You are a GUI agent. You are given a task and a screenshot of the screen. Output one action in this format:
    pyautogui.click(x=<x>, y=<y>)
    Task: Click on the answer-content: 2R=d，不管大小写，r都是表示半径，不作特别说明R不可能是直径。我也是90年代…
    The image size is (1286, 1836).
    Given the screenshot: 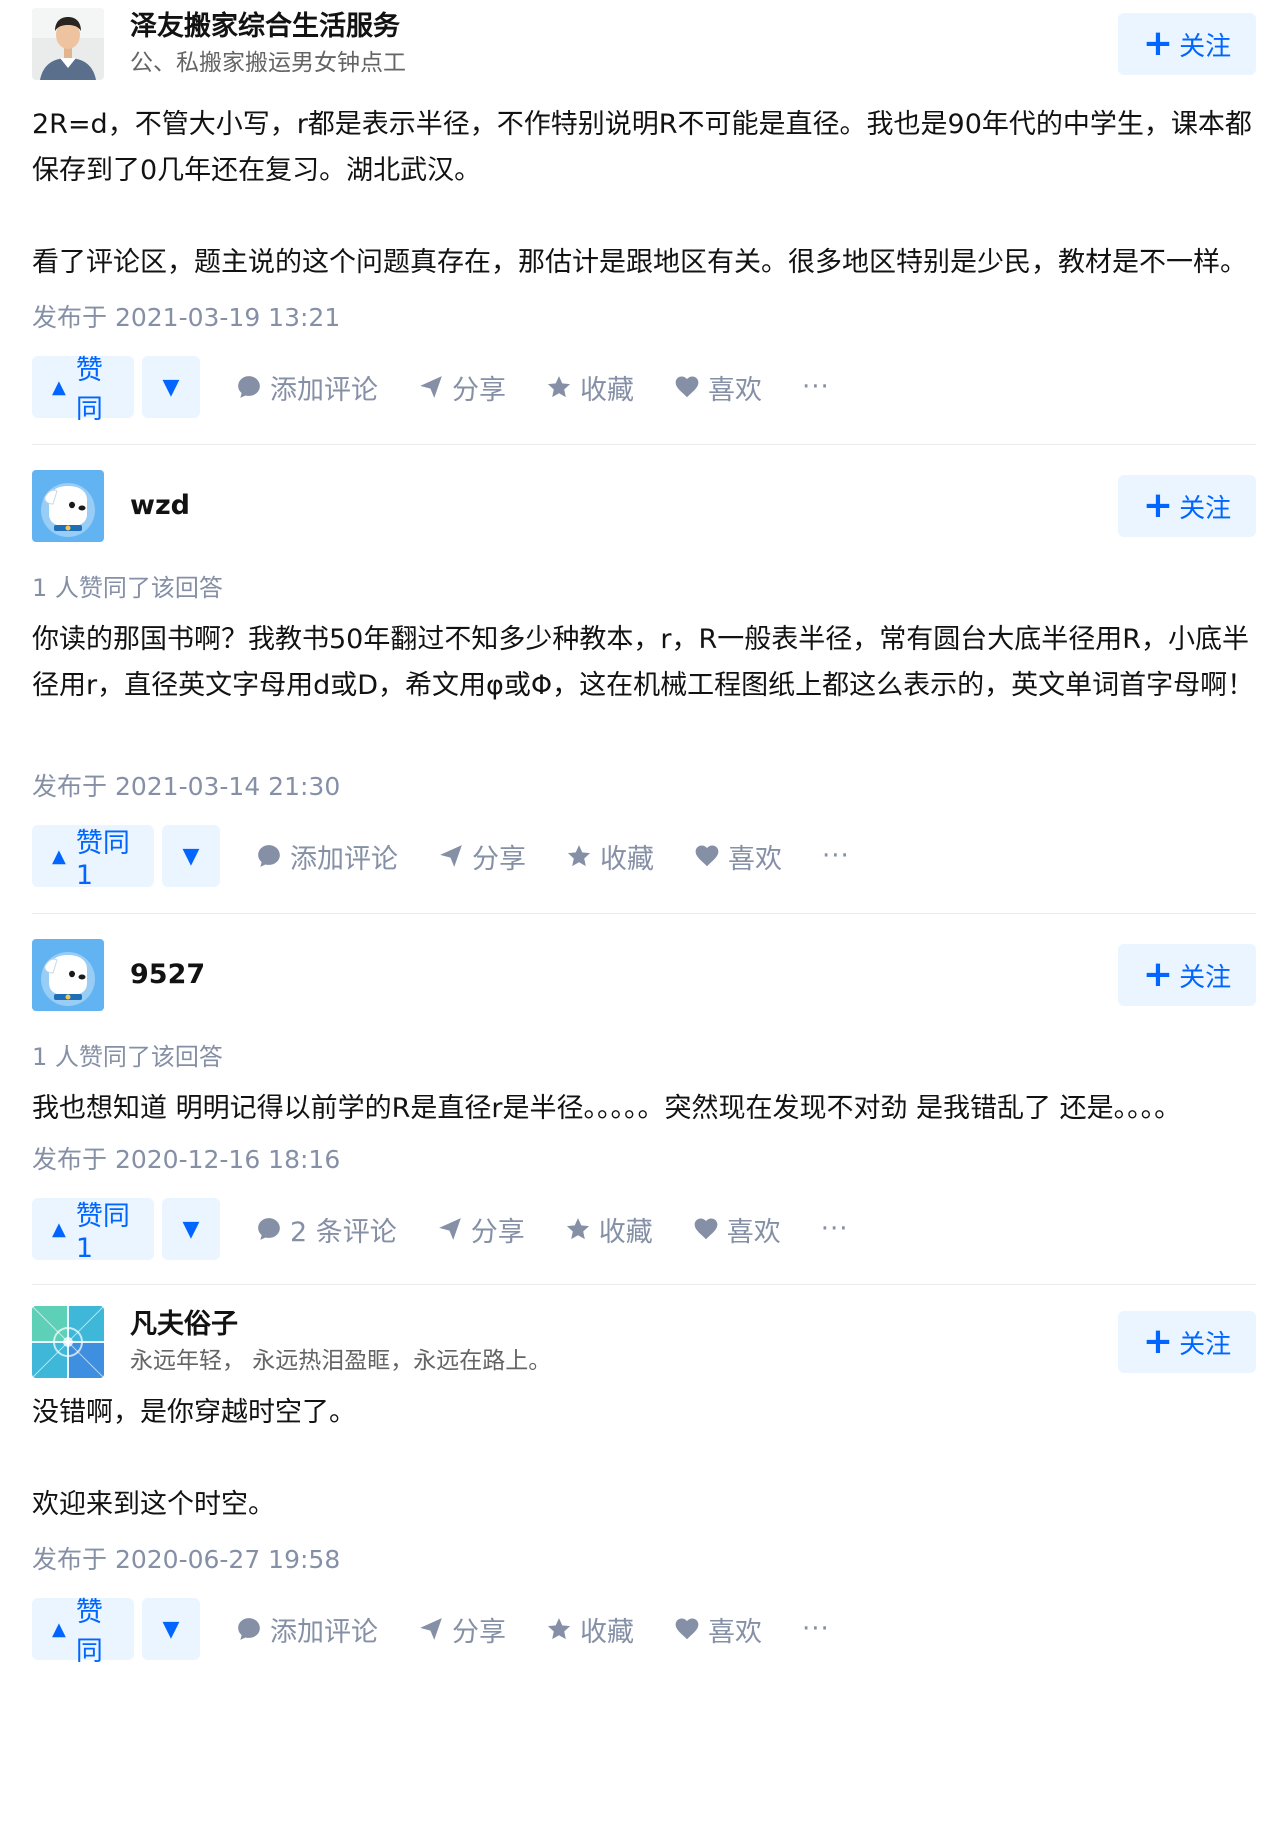 What is the action you would take?
    pyautogui.click(x=644, y=194)
    